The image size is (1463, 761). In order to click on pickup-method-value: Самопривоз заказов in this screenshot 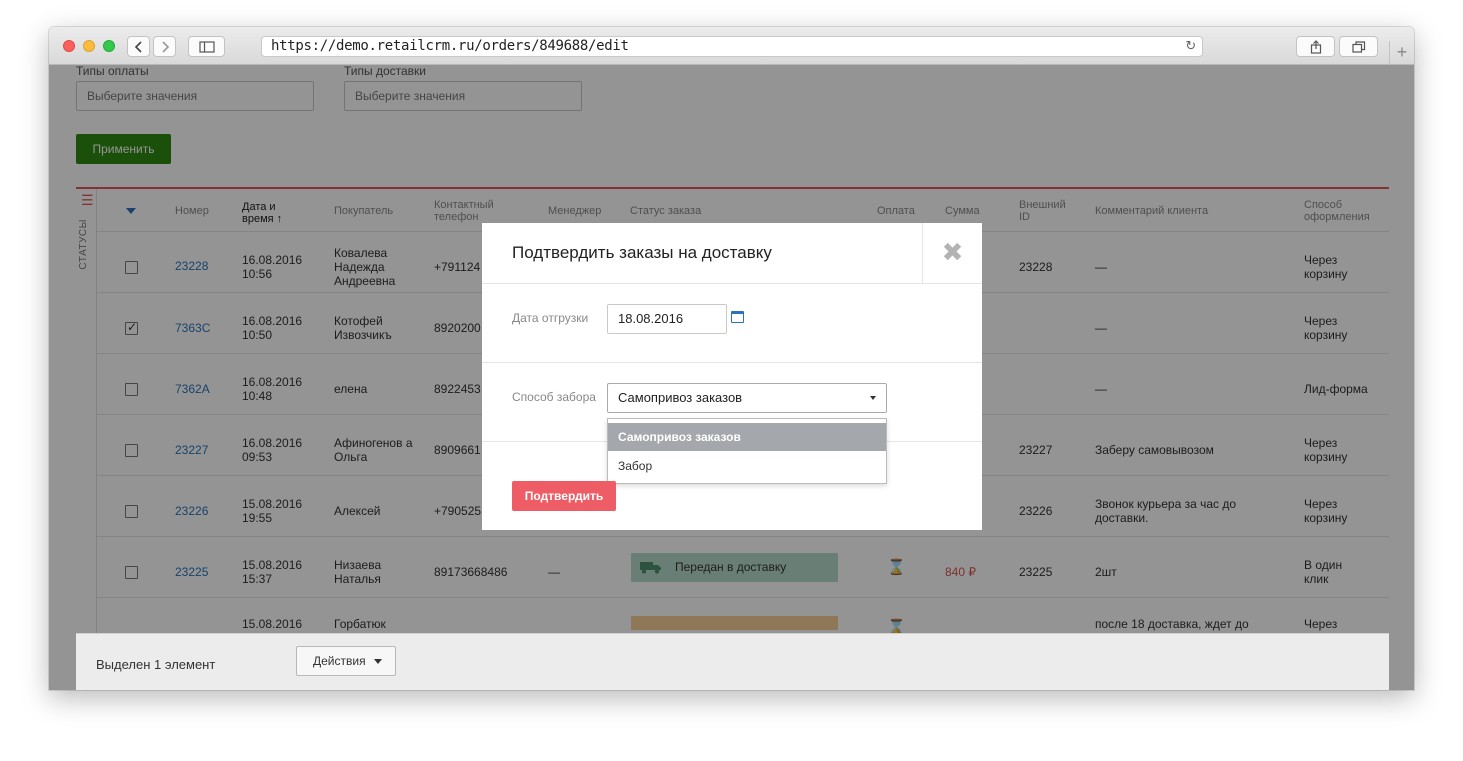, I will do `click(680, 397)`.